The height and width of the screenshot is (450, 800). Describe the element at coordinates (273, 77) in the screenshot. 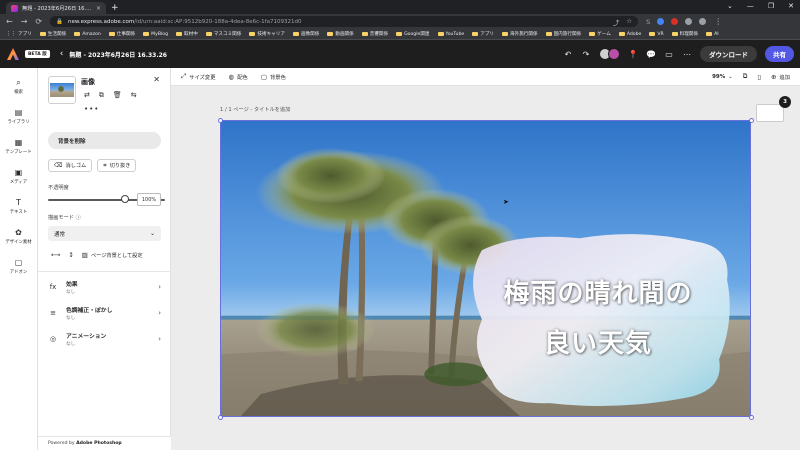

I see `background-color-button: ▢ 背景色` at that location.